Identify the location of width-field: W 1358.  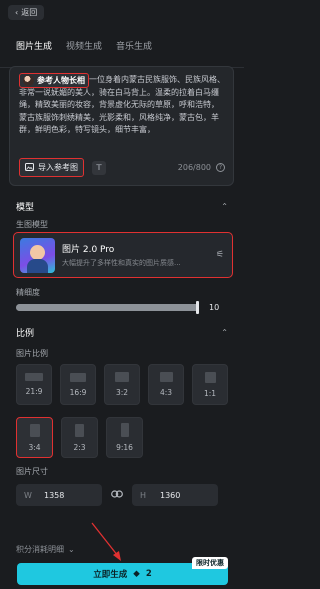
(59, 495).